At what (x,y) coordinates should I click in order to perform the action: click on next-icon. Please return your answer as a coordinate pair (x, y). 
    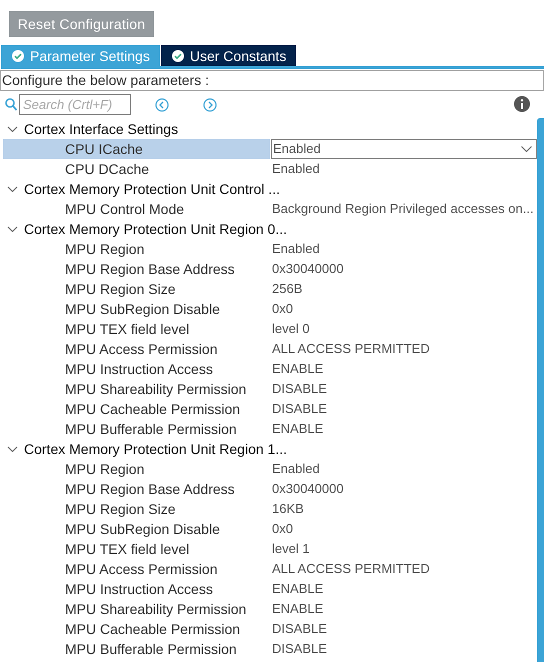
    Looking at the image, I should click on (210, 105).